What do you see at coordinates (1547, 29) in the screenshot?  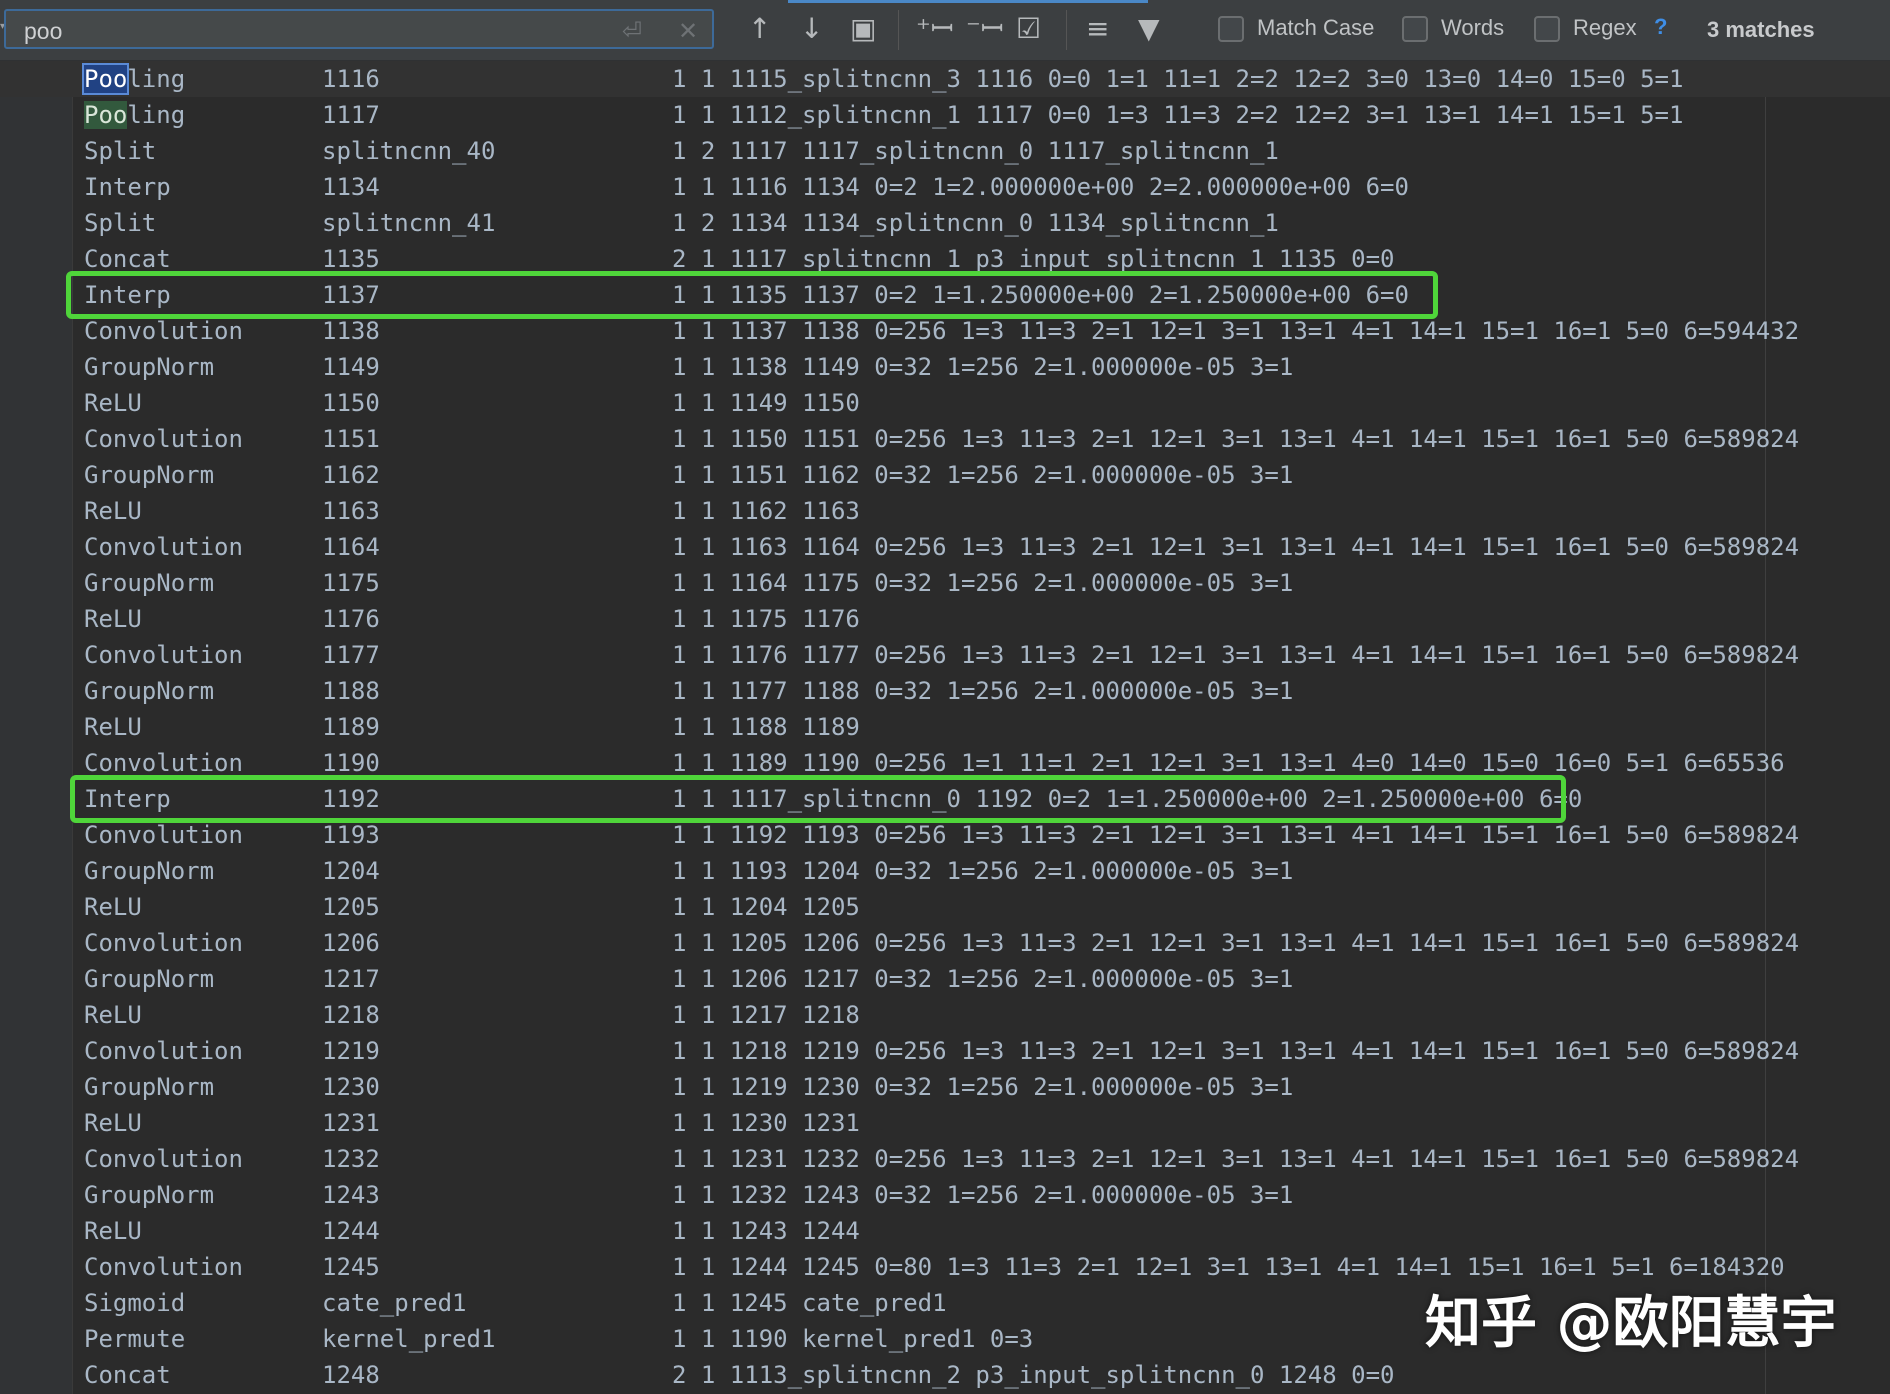 I see `regex-checkbox` at bounding box center [1547, 29].